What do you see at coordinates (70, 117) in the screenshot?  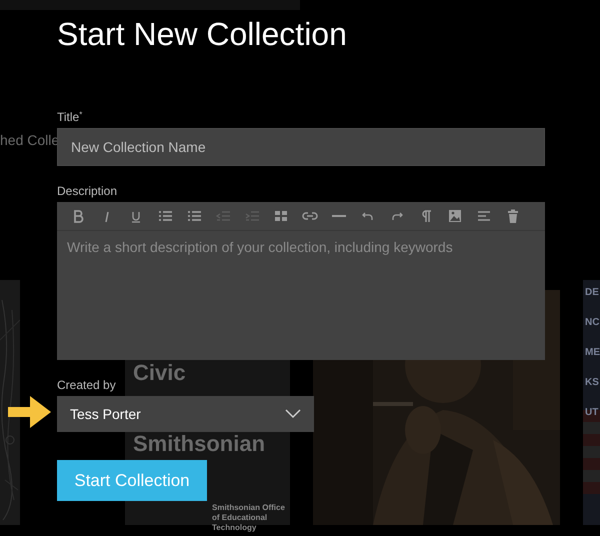 I see `field-label: Title$^{*}$` at bounding box center [70, 117].